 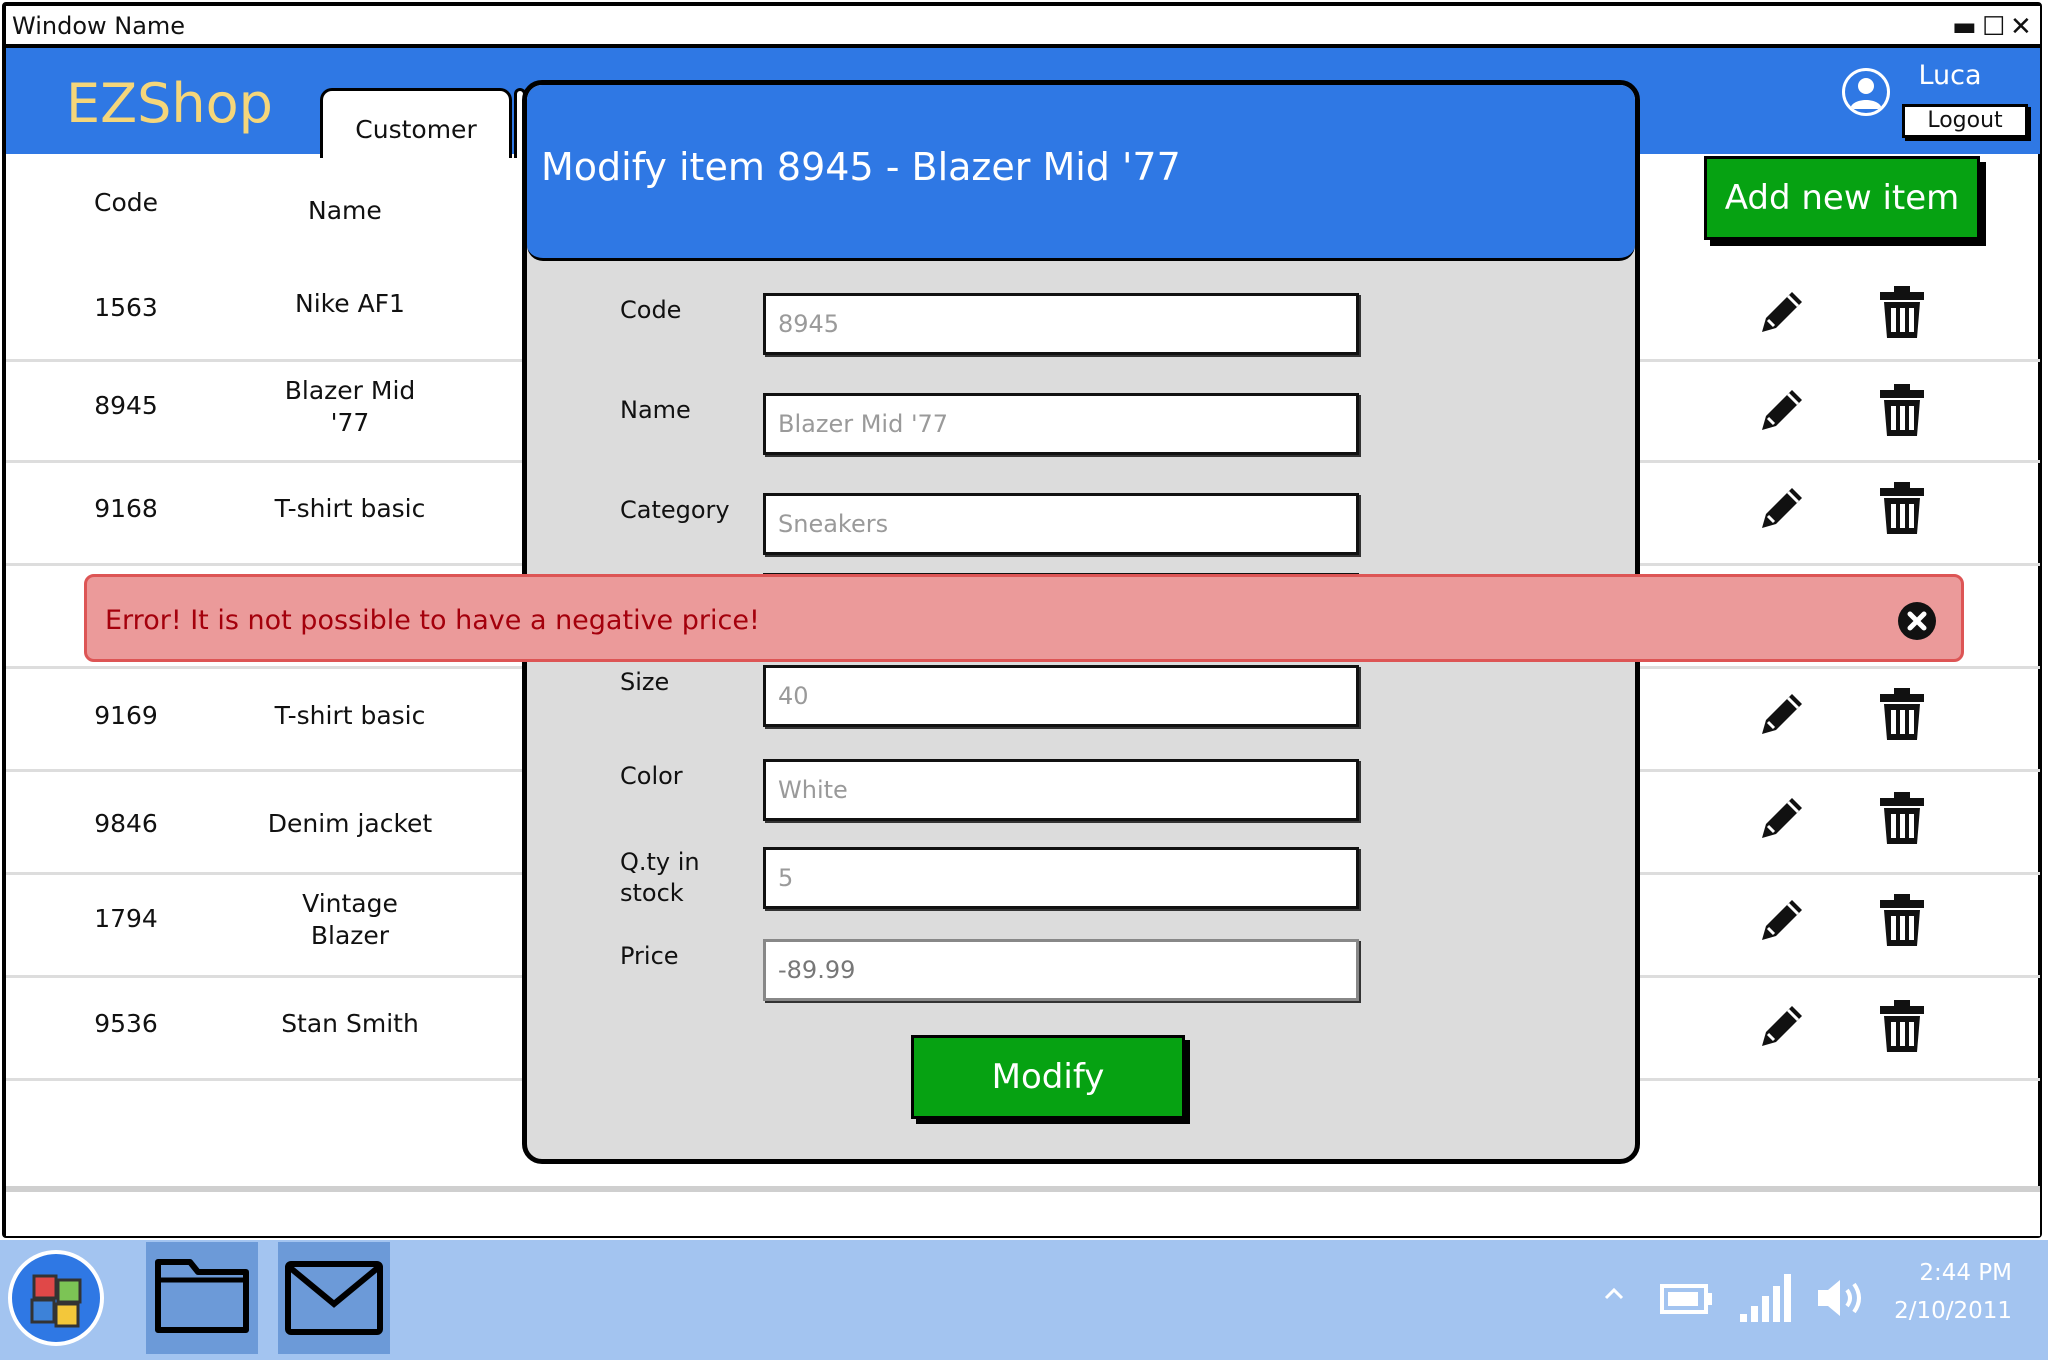 I want to click on name-field, so click(x=1061, y=424).